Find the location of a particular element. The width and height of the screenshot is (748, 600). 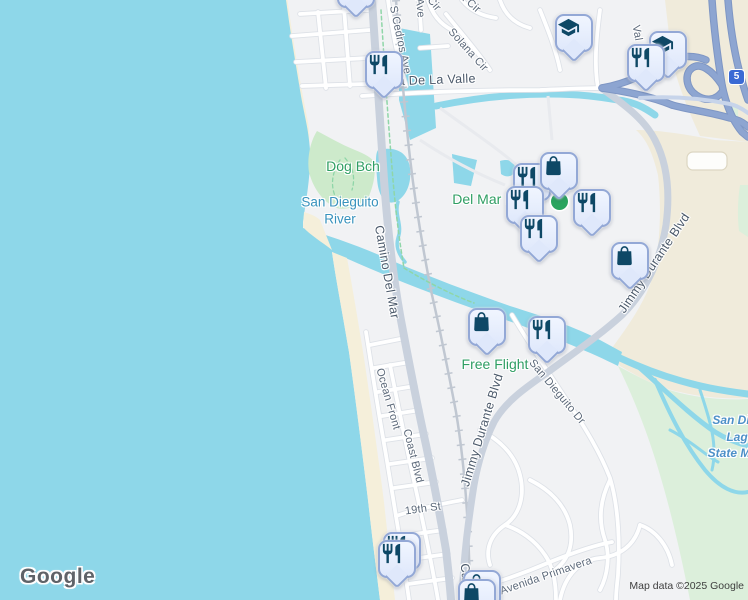

map-label-dog-bch: Dog Bch is located at coordinates (353, 166).